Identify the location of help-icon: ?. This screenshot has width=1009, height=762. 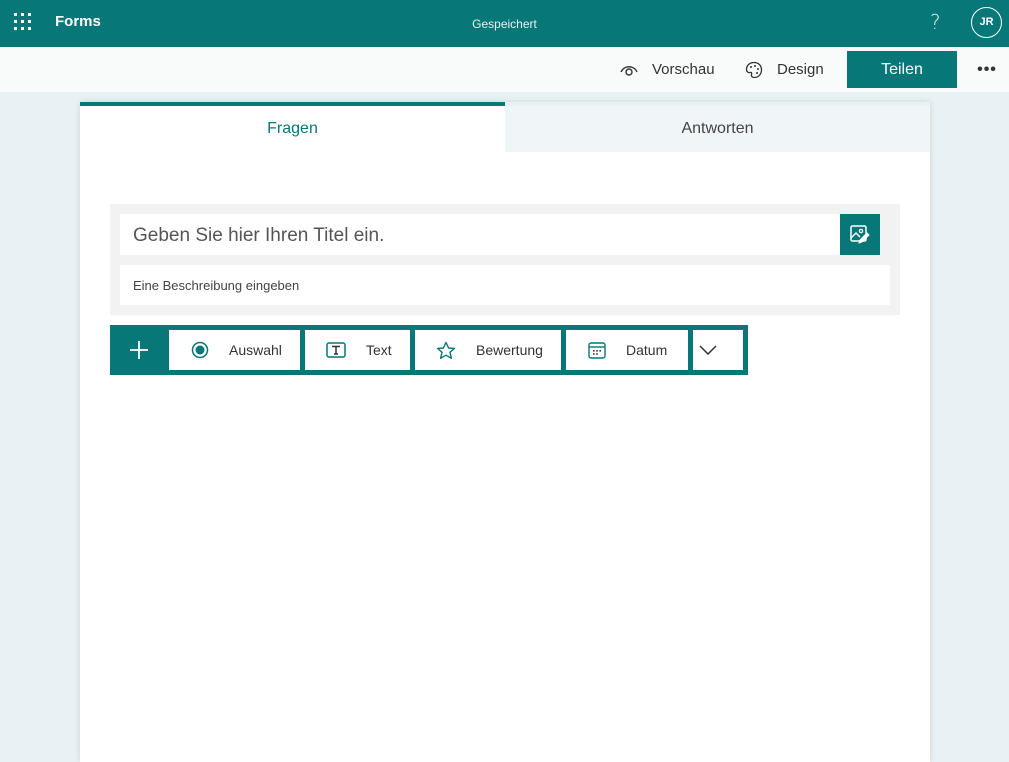
(935, 22).